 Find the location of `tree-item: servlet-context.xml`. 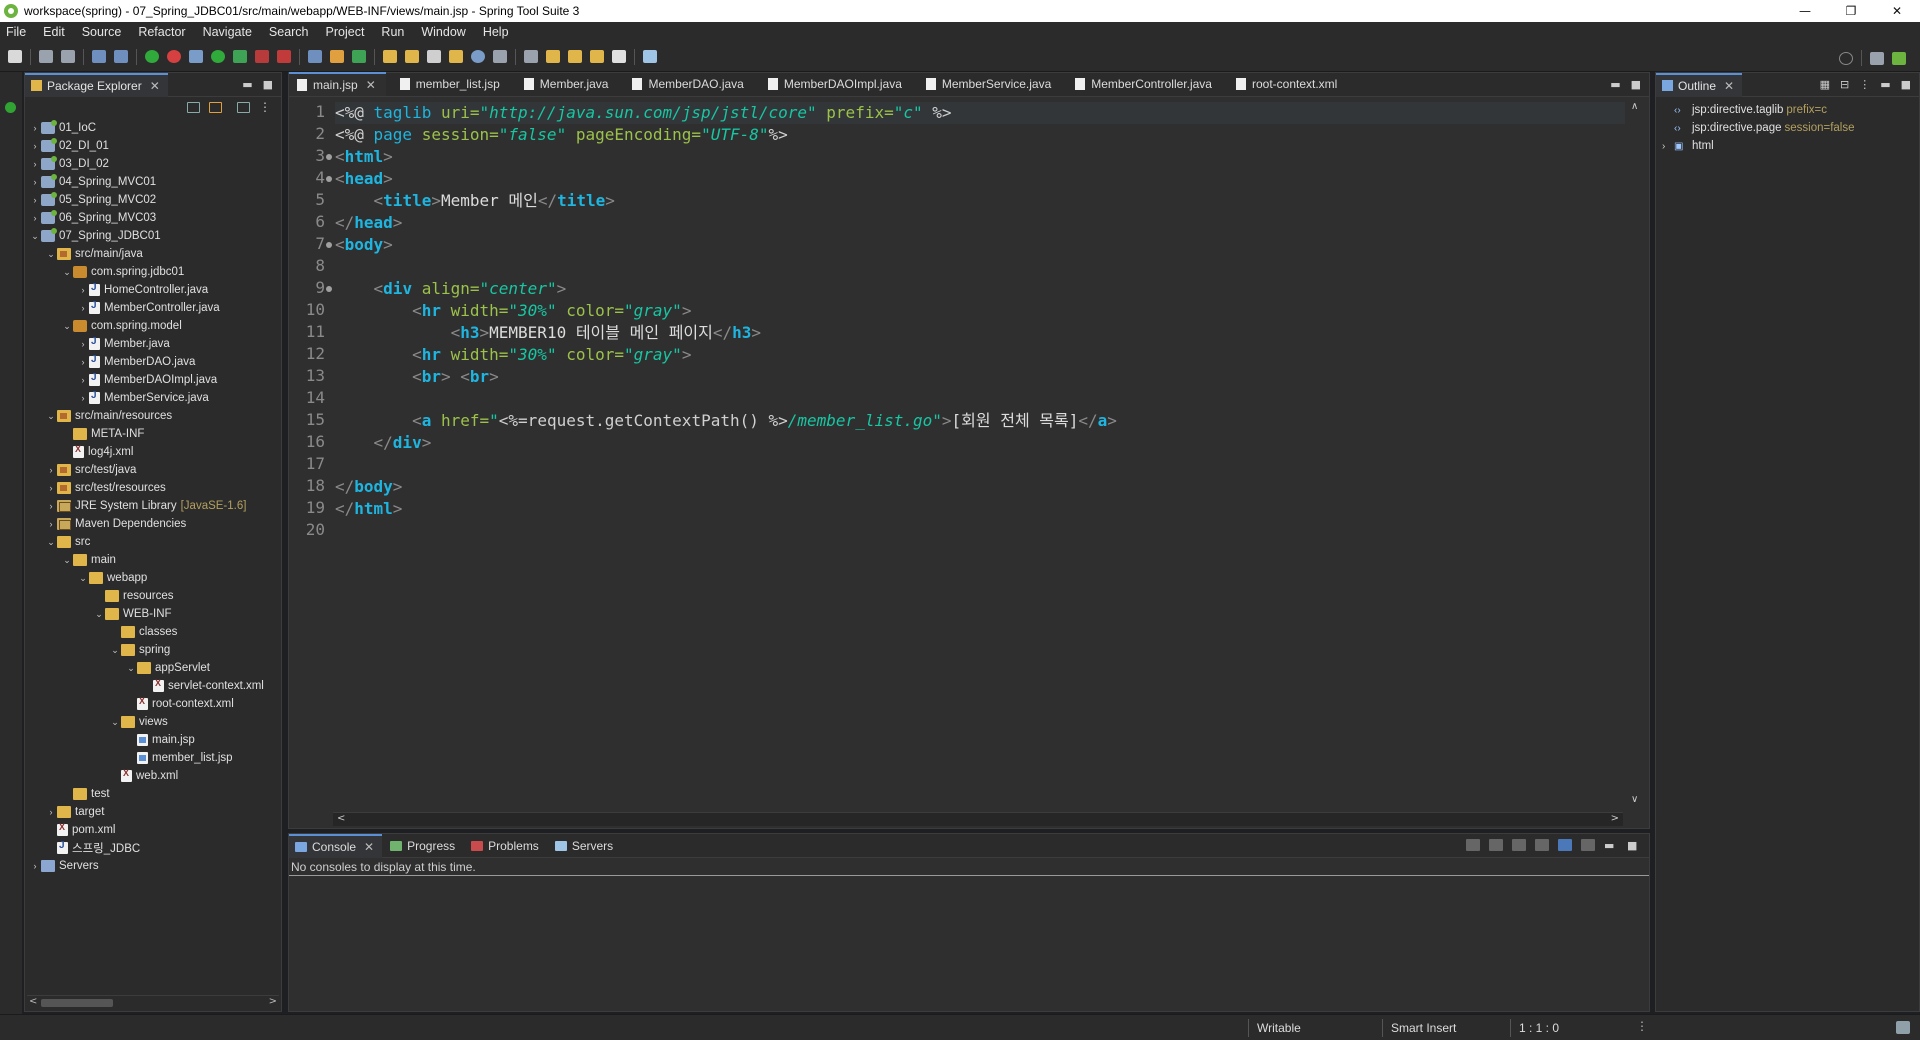

tree-item: servlet-context.xml is located at coordinates (153, 686).